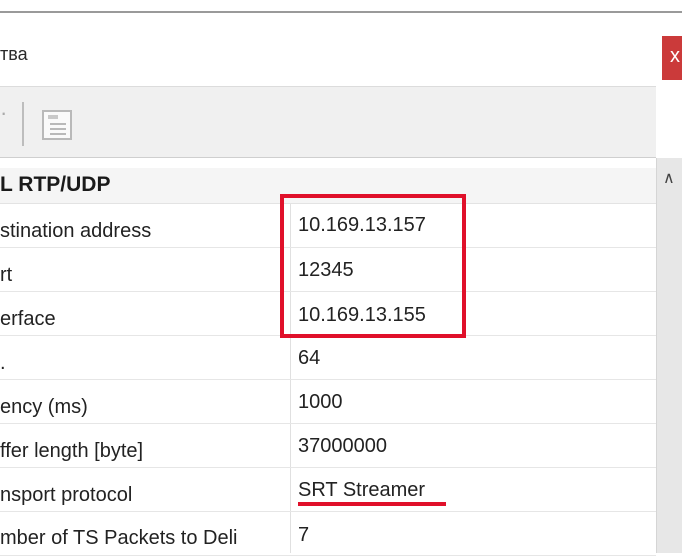 The height and width of the screenshot is (556, 682). What do you see at coordinates (328, 534) in the screenshot?
I see `property-row: mber of TS Packets to Deli 7` at bounding box center [328, 534].